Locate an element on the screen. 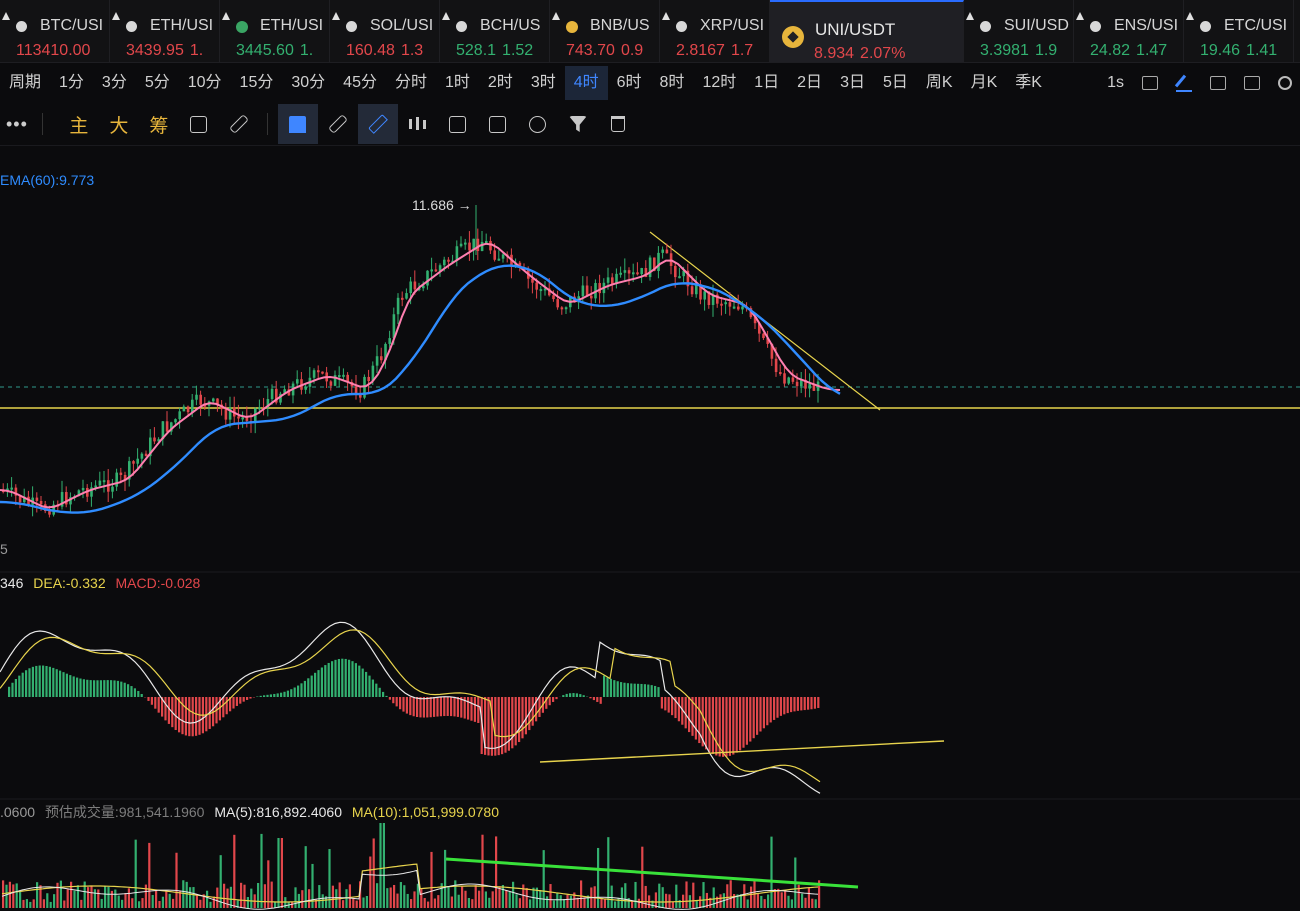  ticker-tab-6: XRP/USI 2.8167 1.7 is located at coordinates (715, 31).